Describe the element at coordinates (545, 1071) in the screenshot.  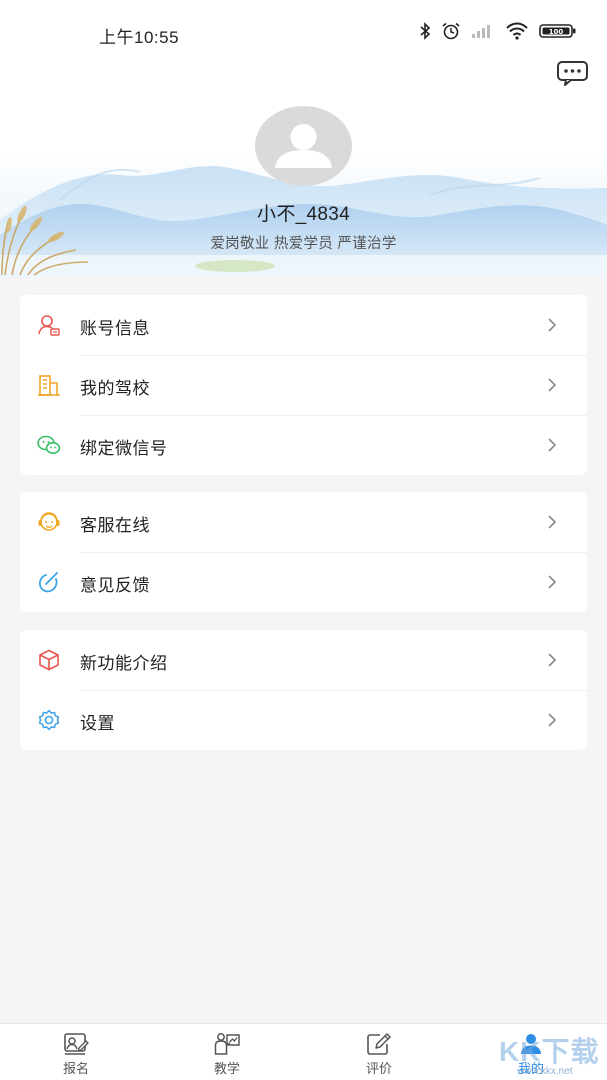
I see `watermark-url: www.kkx.net` at that location.